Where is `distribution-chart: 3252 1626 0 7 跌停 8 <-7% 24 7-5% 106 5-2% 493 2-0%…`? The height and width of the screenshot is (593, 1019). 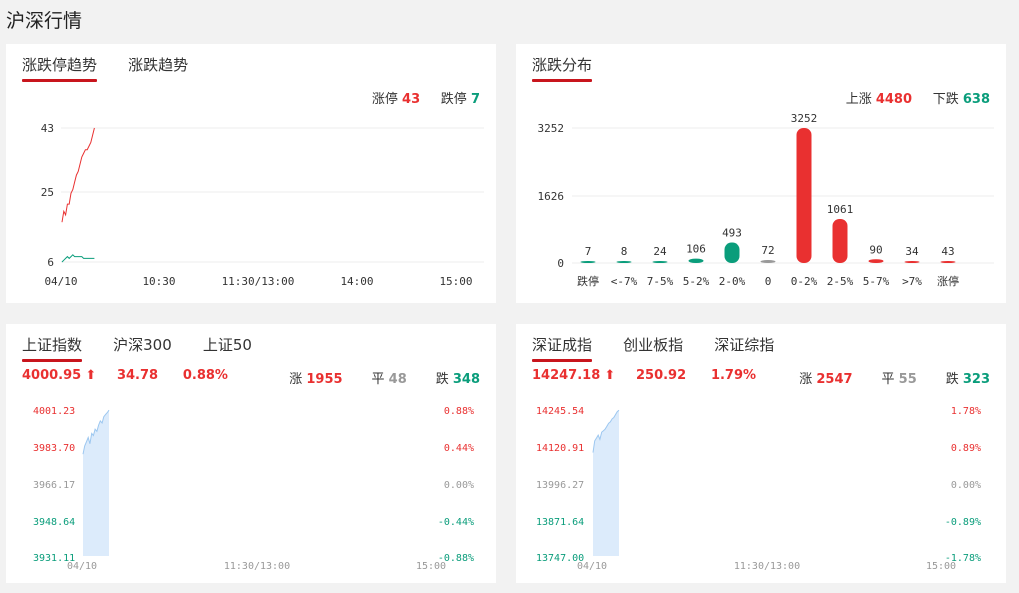
distribution-chart: 3252 1626 0 7 跌停 8 <-7% 24 7-5% 106 5-2% 493 2-0%… is located at coordinates (766, 200).